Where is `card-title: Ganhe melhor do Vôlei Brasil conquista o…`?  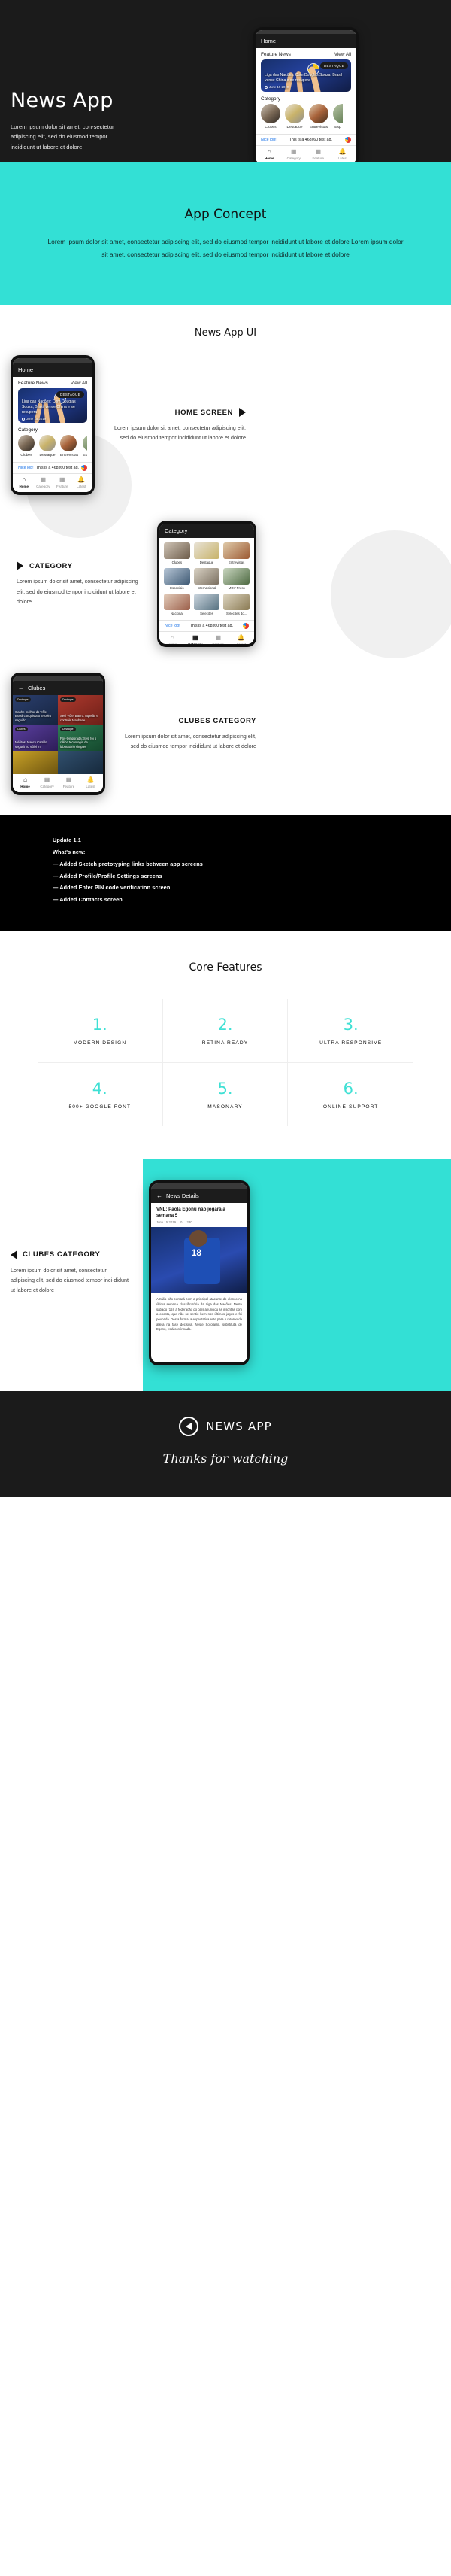 card-title: Ganhe melhor do Vôlei Brasil conquista o… is located at coordinates (33, 716).